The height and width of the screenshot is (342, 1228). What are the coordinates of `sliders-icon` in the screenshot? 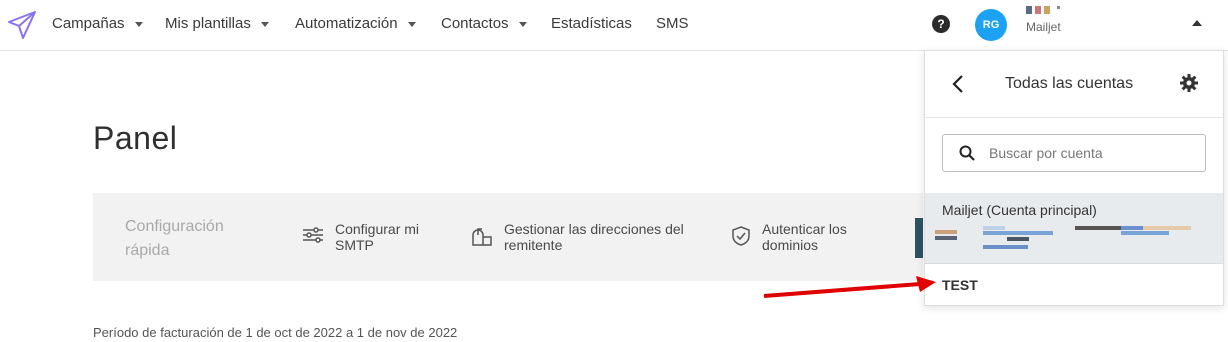 It's located at (313, 235).